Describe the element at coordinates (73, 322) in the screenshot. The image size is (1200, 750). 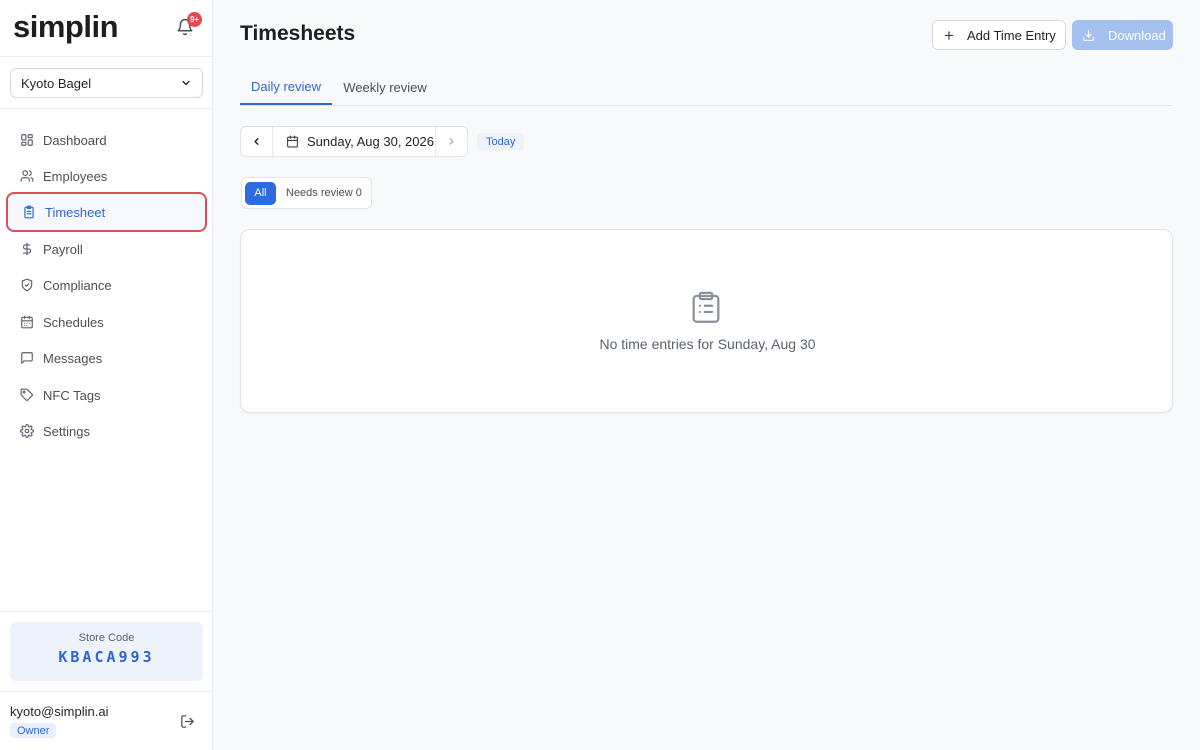
I see `sidebar-item-label: Schedules` at that location.